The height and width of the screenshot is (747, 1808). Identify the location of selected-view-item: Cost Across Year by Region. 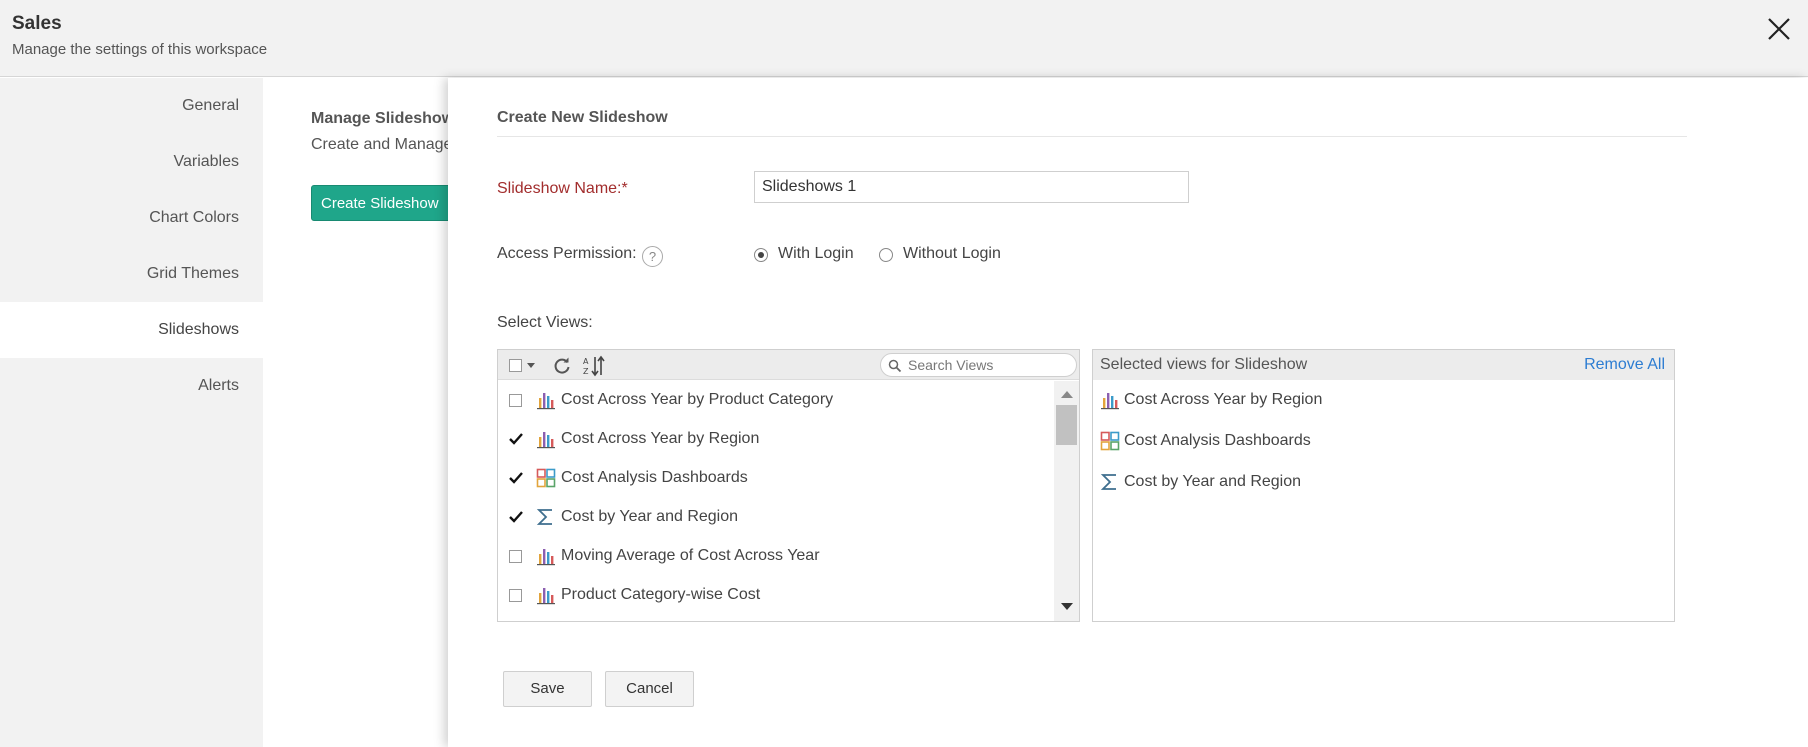
(1373, 401).